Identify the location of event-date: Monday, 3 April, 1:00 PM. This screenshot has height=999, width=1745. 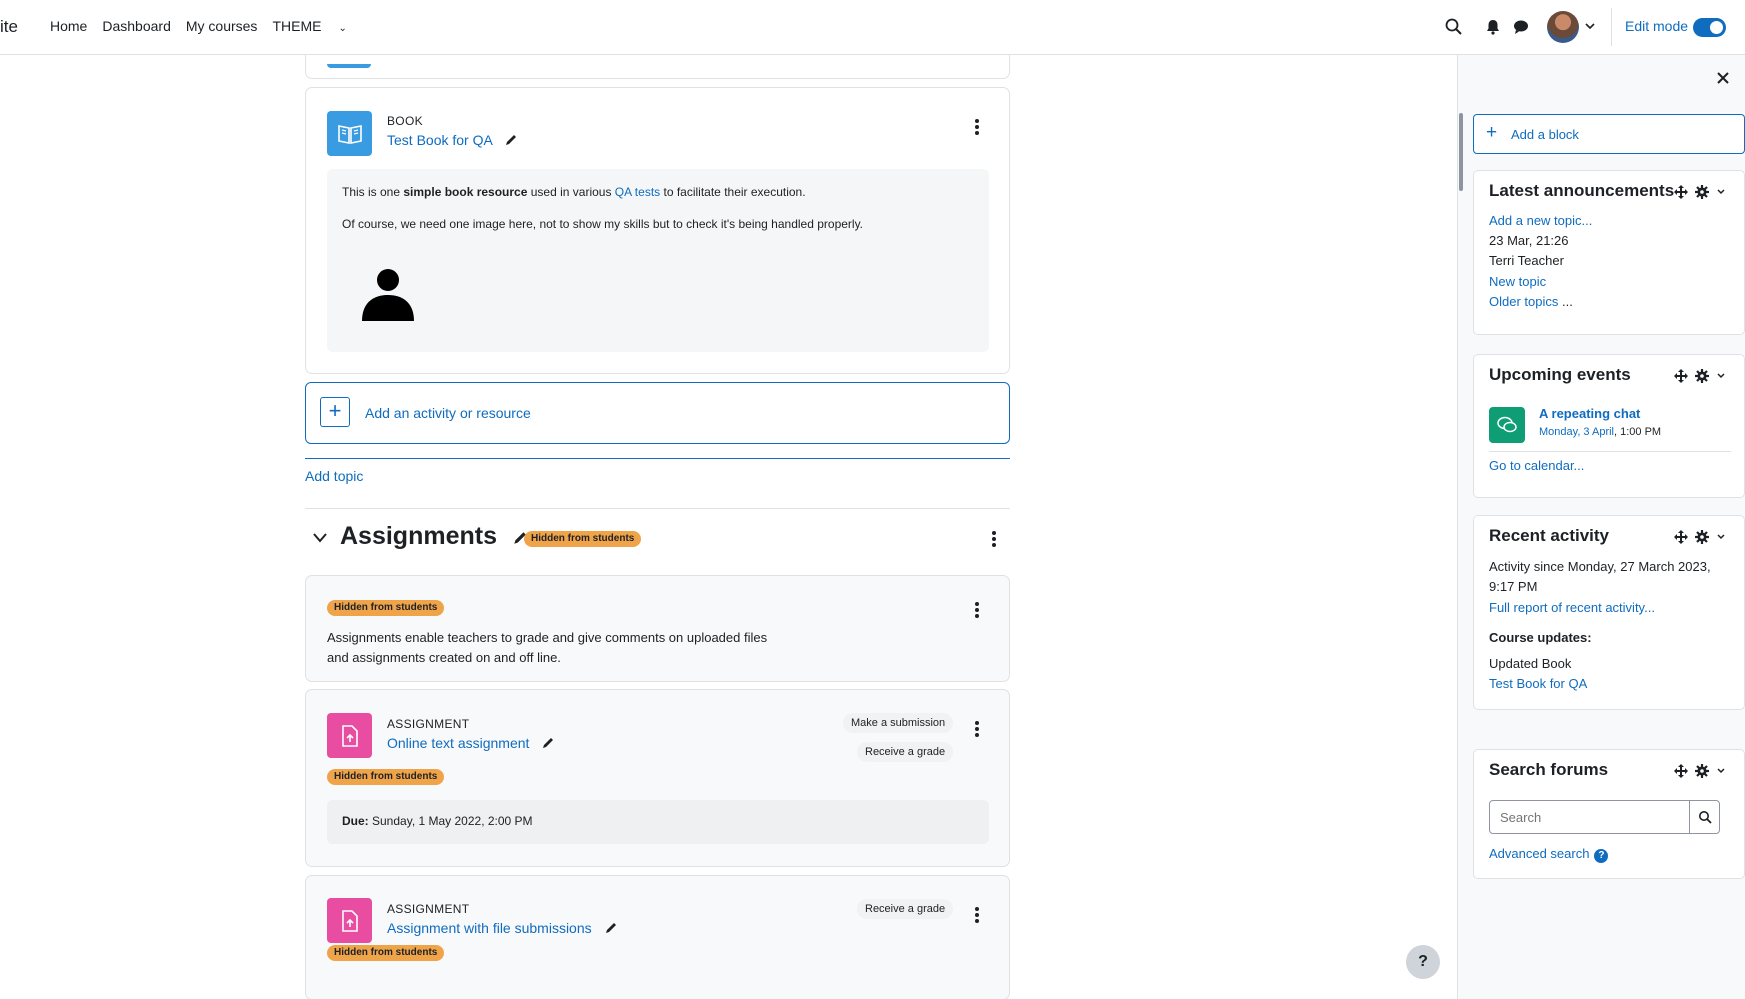
(1600, 432).